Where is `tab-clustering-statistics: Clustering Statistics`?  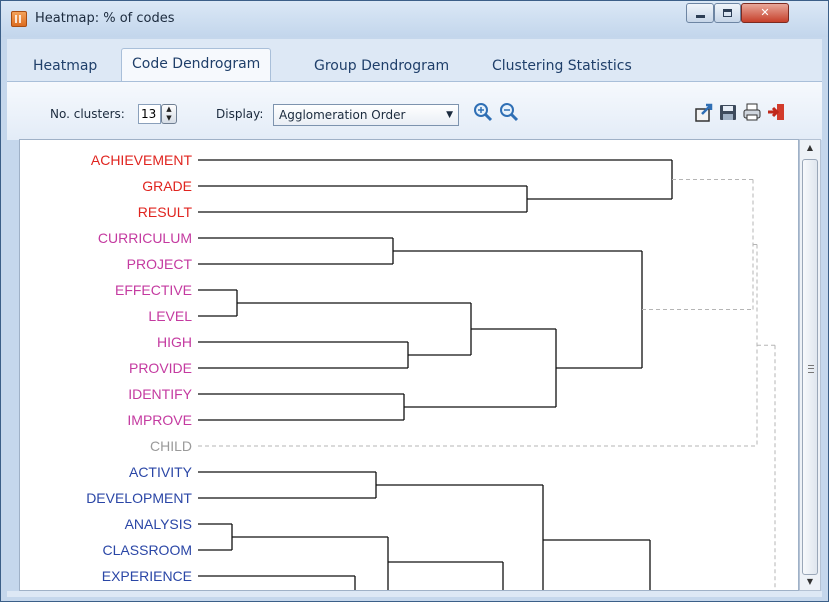 tab-clustering-statistics: Clustering Statistics is located at coordinates (562, 66).